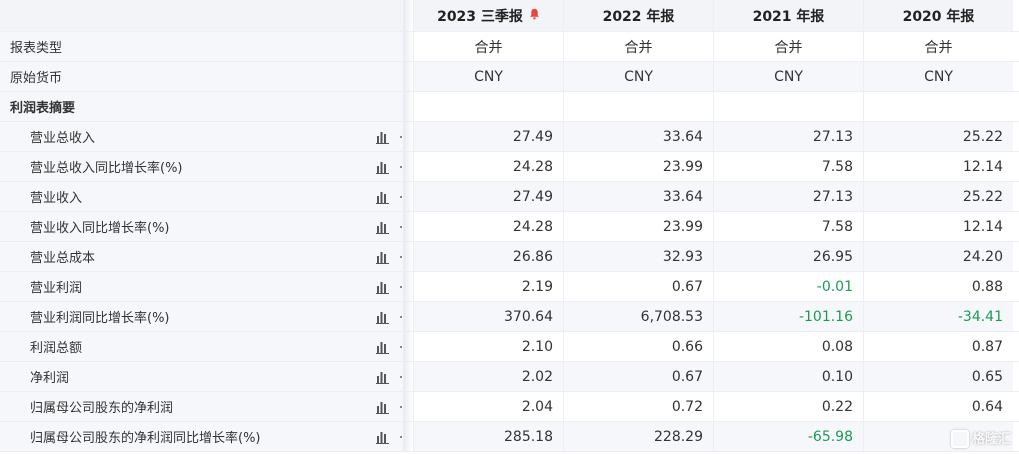 The image size is (1019, 454). I want to click on value-cell: 26.95, so click(788, 256).